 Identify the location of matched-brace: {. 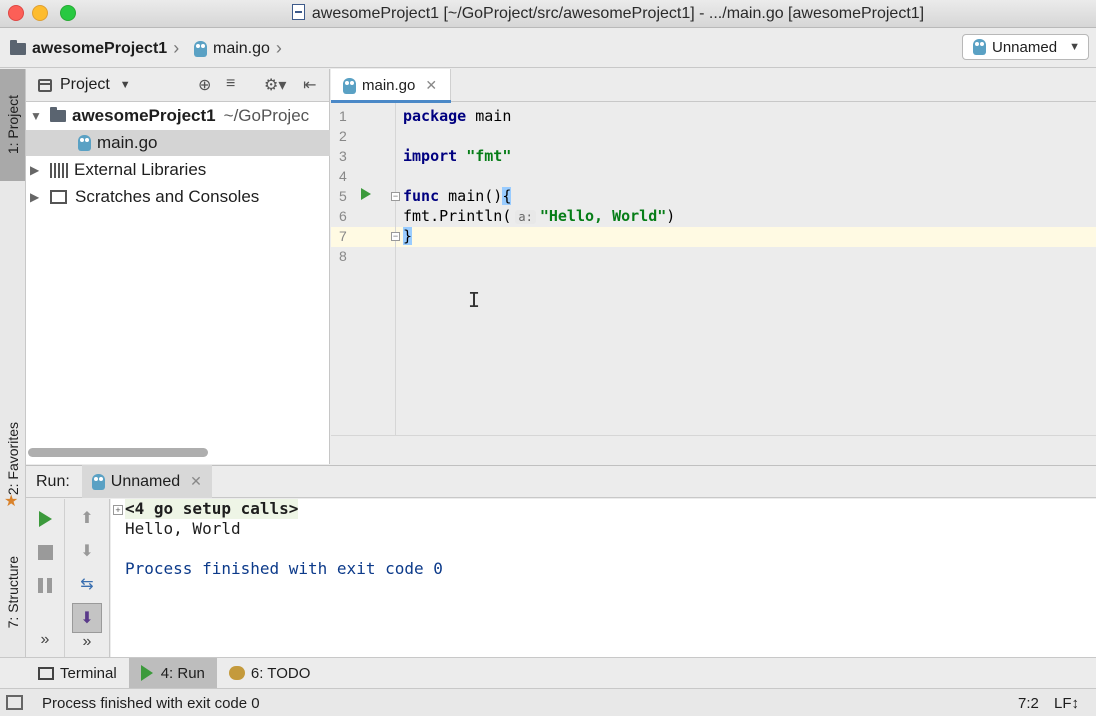
(507, 196).